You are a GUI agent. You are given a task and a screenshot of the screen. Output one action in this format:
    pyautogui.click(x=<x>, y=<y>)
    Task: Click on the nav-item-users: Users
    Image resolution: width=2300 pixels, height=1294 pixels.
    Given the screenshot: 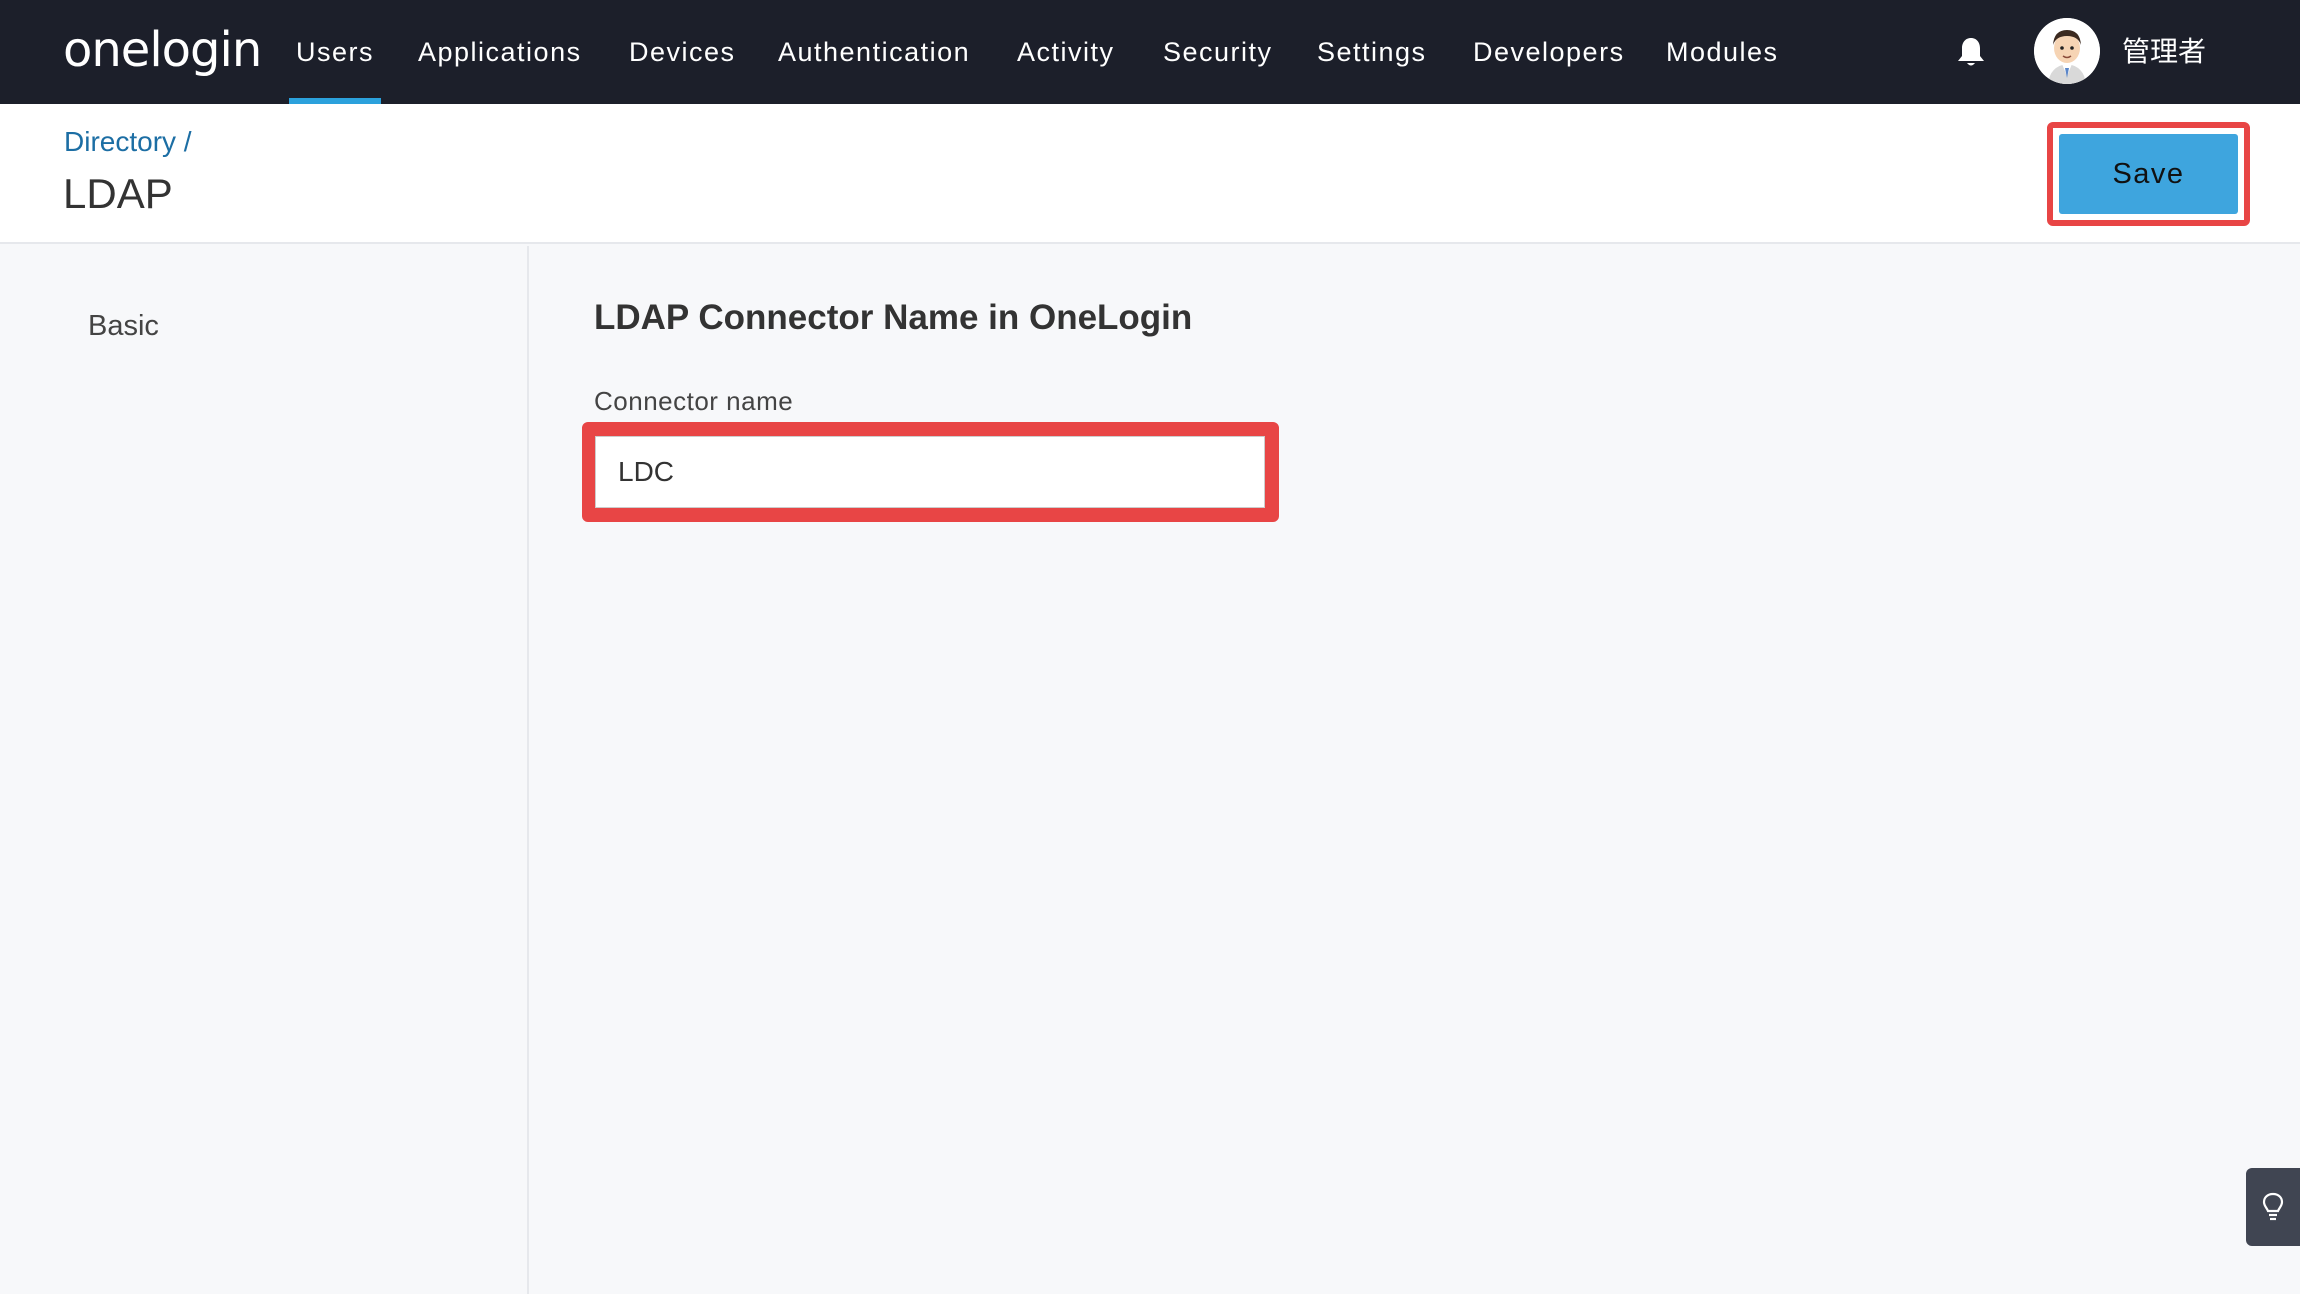 What is the action you would take?
    pyautogui.click(x=335, y=52)
    